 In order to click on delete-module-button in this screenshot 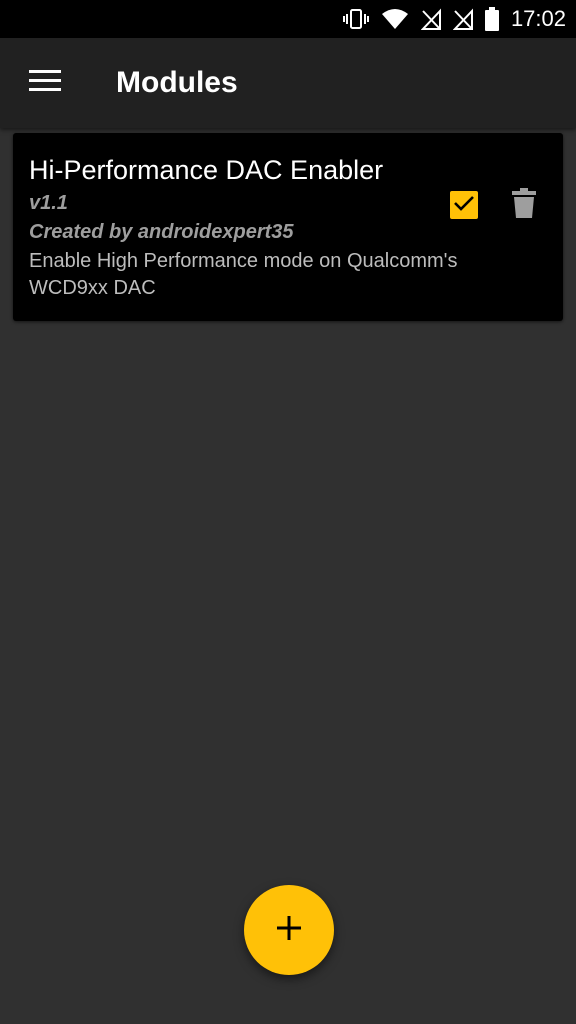, I will do `click(524, 205)`.